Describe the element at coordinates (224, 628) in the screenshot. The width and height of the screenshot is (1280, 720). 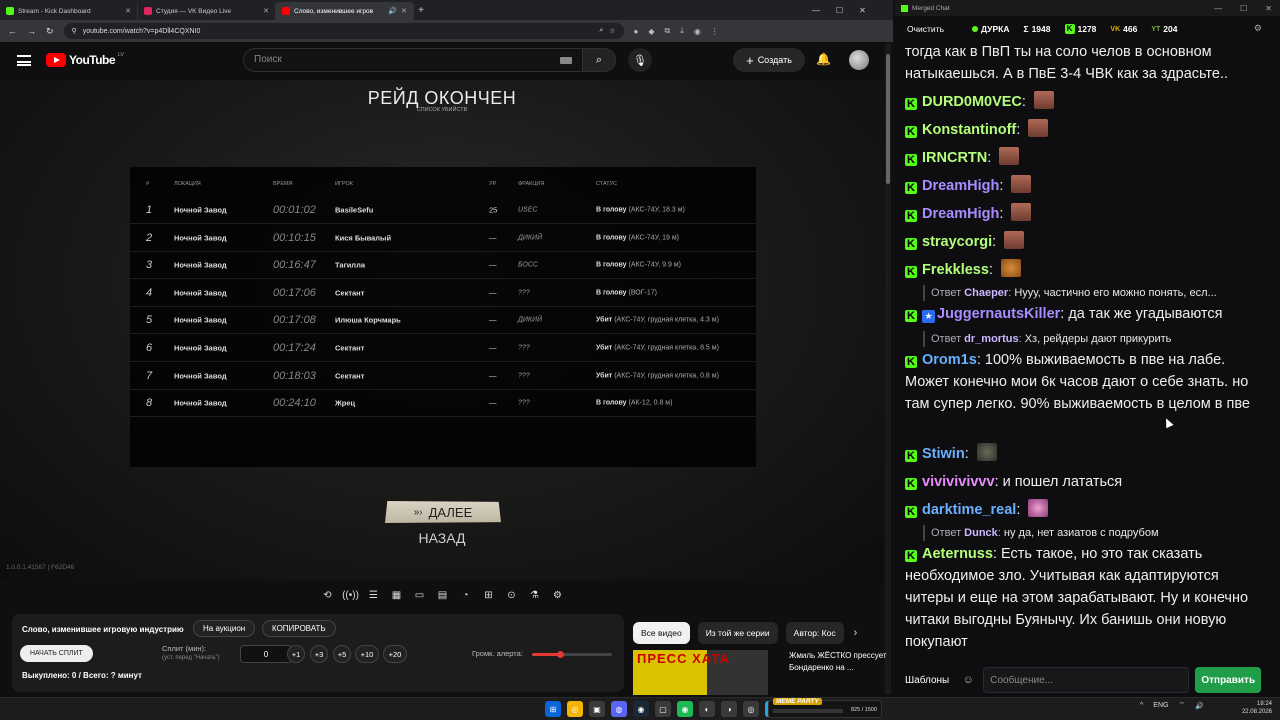
I see `auction-button: На аукцион` at that location.